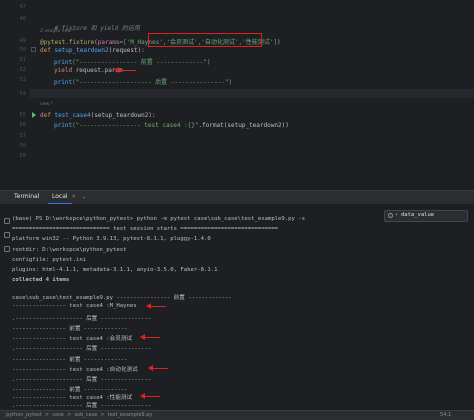 The height and width of the screenshot is (420, 474). I want to click on decorator-suffix: ), so click(278, 42).